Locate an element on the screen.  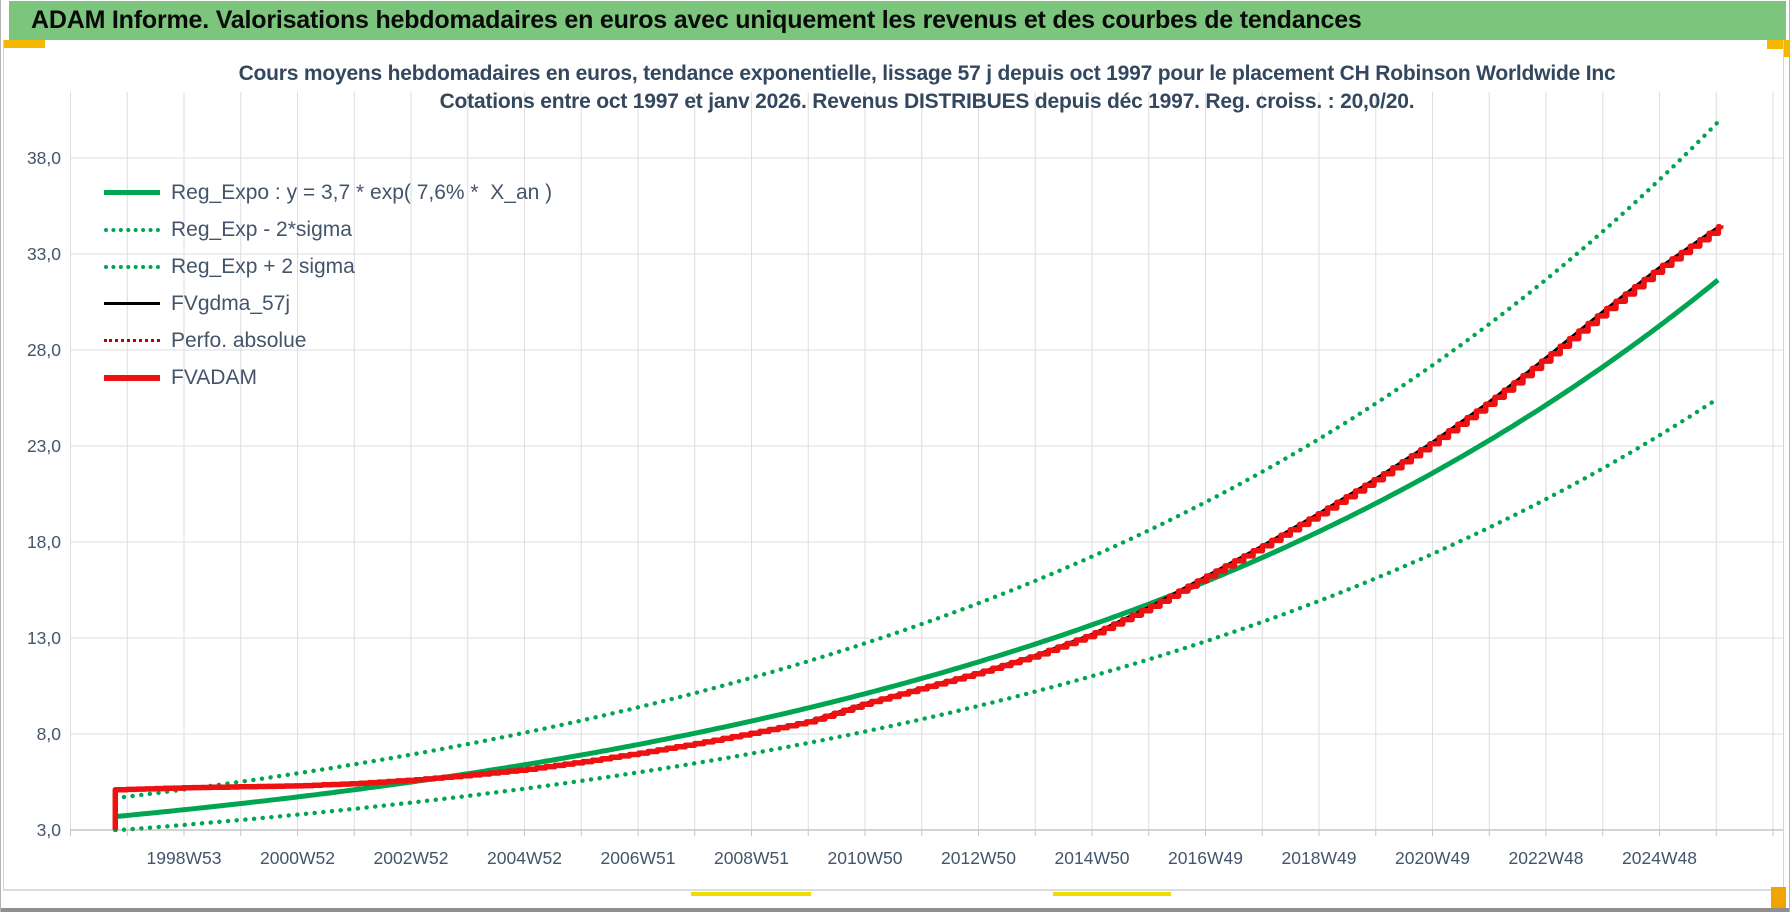
x-tick-label: 2008W51 is located at coordinates (751, 858).